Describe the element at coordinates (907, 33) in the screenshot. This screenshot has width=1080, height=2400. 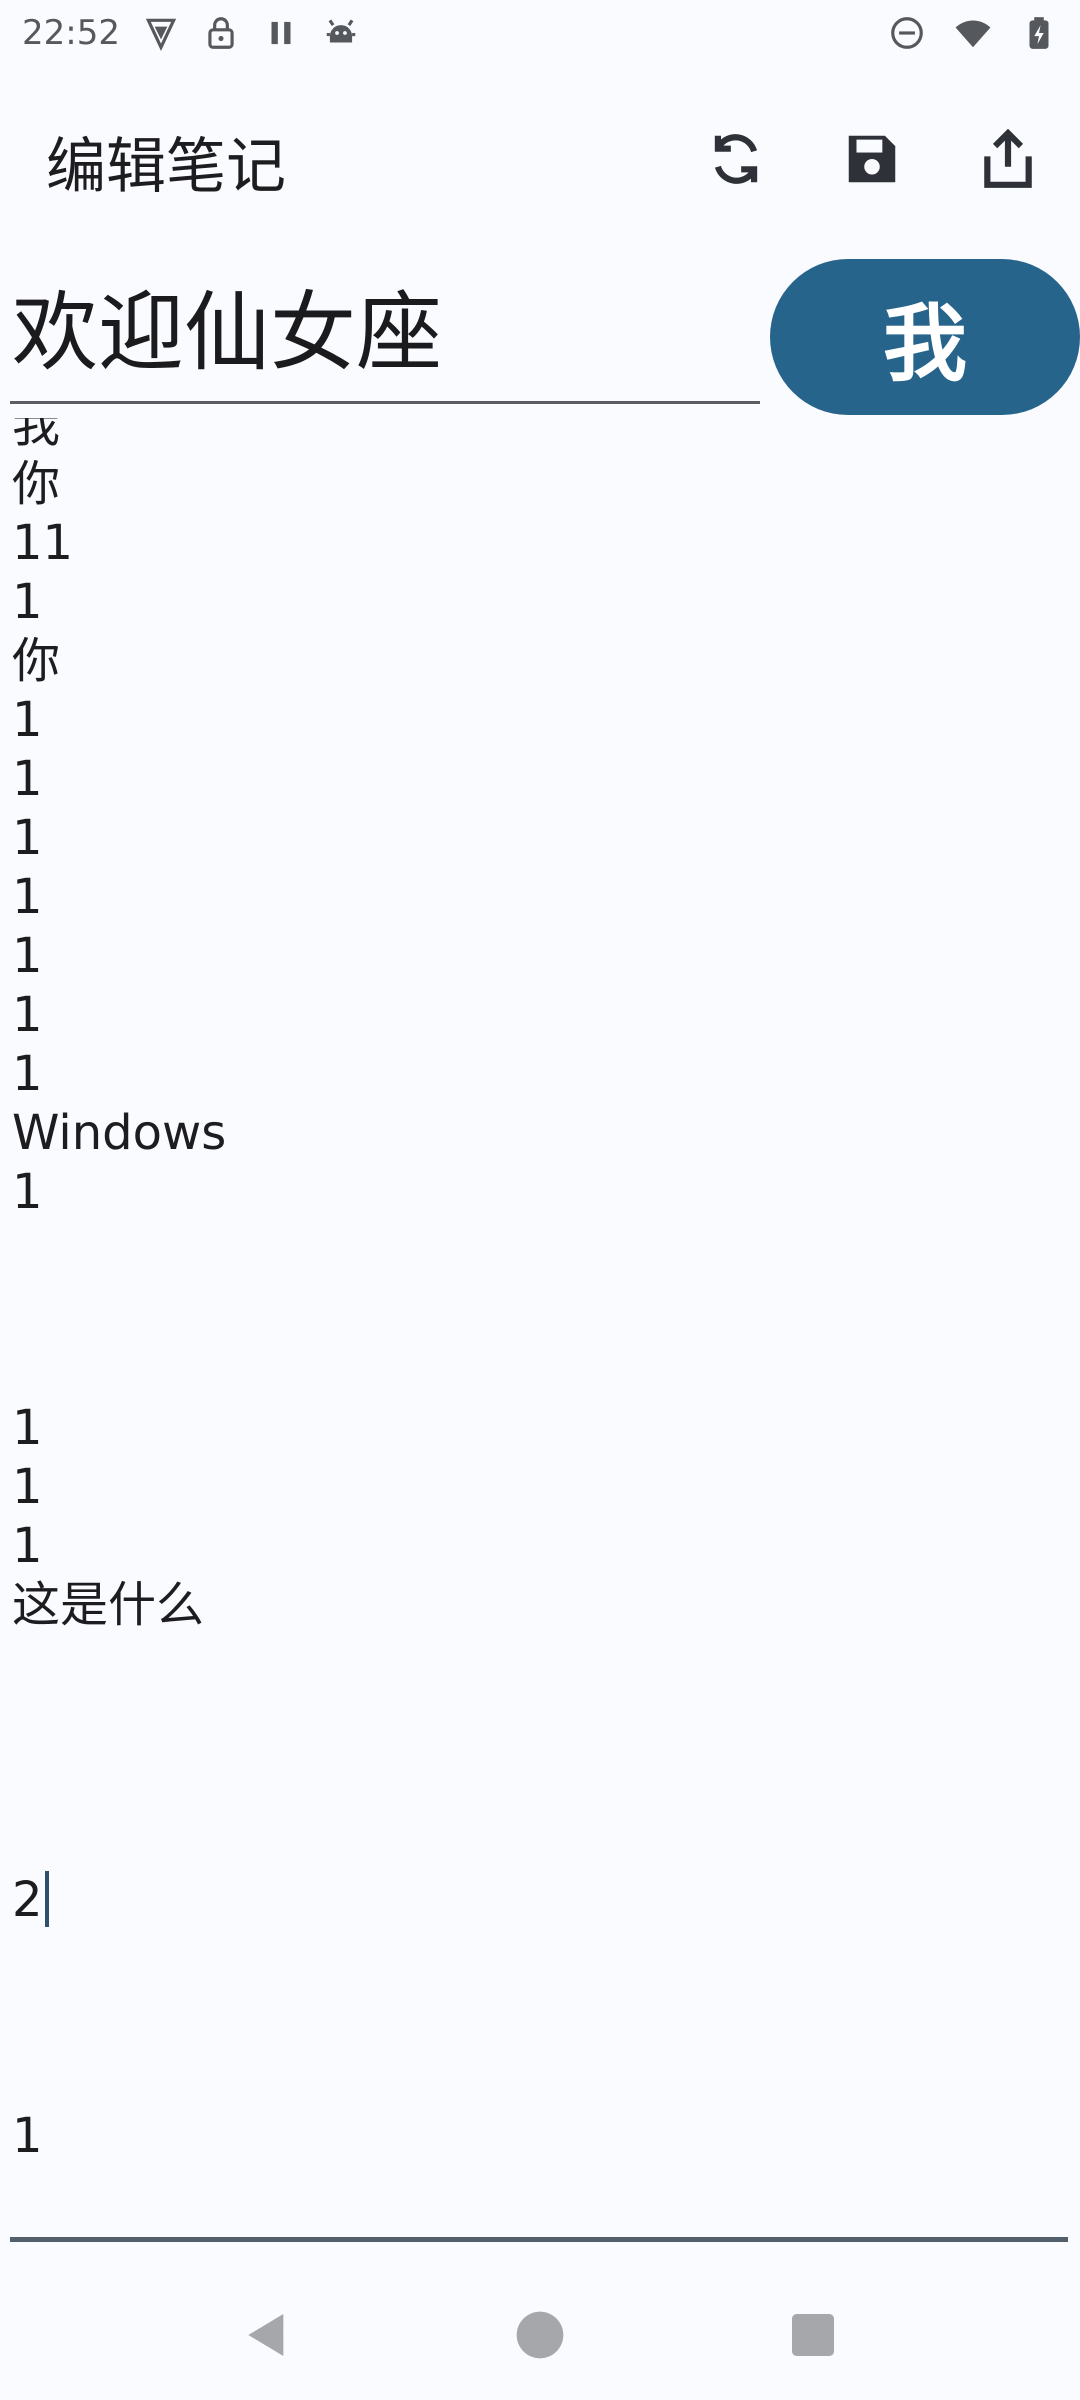
I see `do-not-disturb-icon` at that location.